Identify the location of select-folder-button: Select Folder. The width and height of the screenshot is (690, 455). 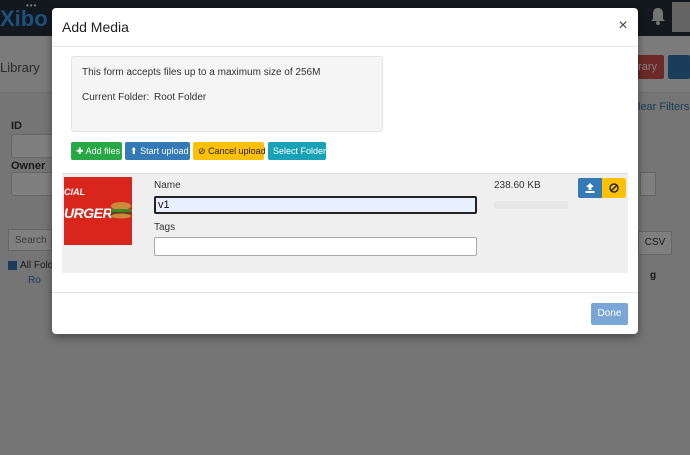
(297, 151).